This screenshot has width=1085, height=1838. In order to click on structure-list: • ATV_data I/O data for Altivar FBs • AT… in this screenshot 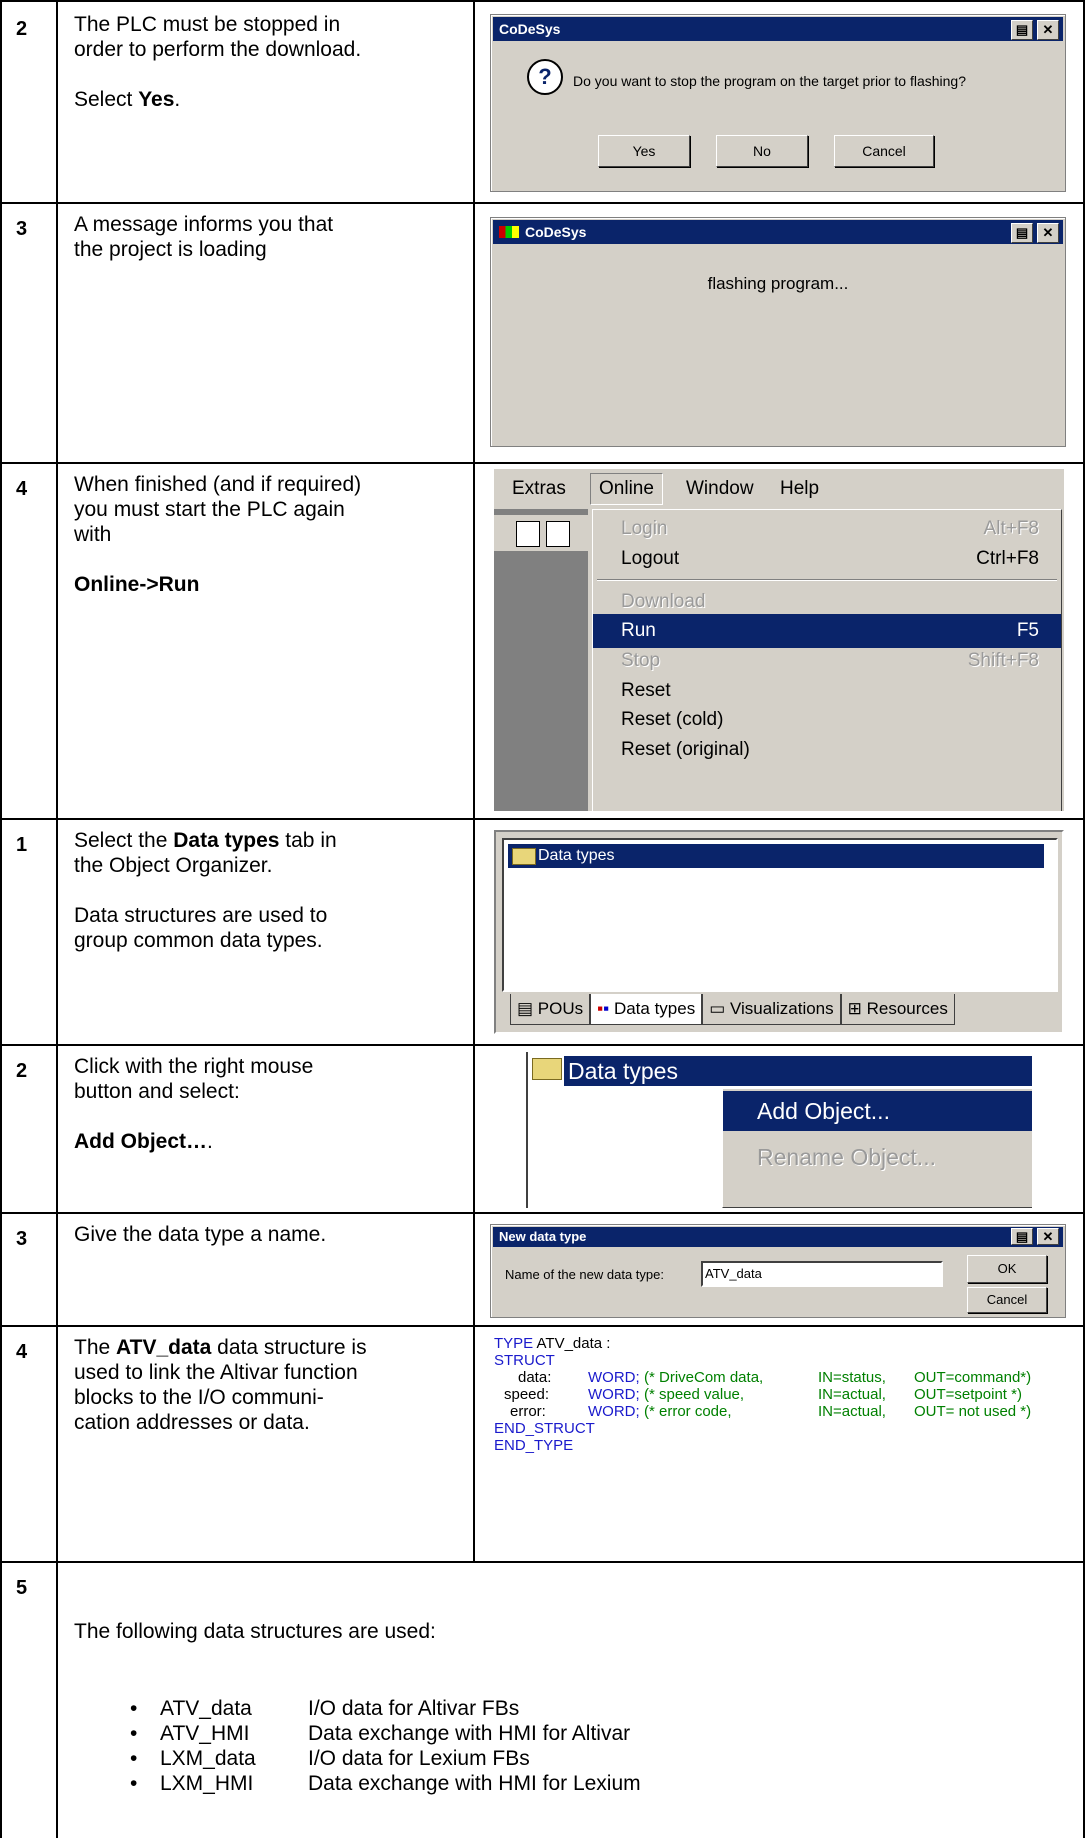, I will do `click(385, 1746)`.